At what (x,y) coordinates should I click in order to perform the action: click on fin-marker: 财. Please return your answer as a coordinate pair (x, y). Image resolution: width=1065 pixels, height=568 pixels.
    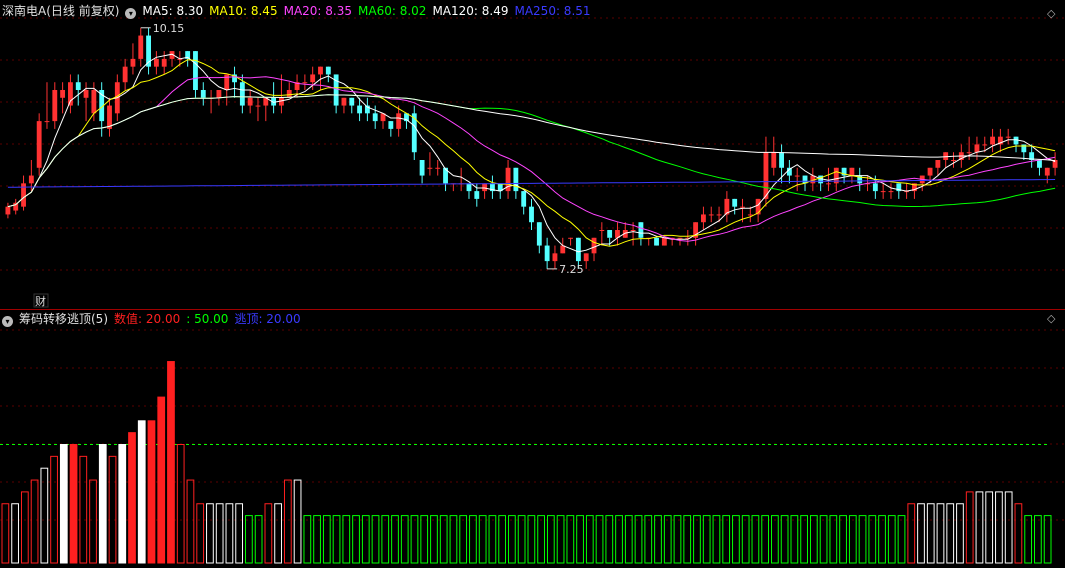
    Looking at the image, I should click on (40, 301).